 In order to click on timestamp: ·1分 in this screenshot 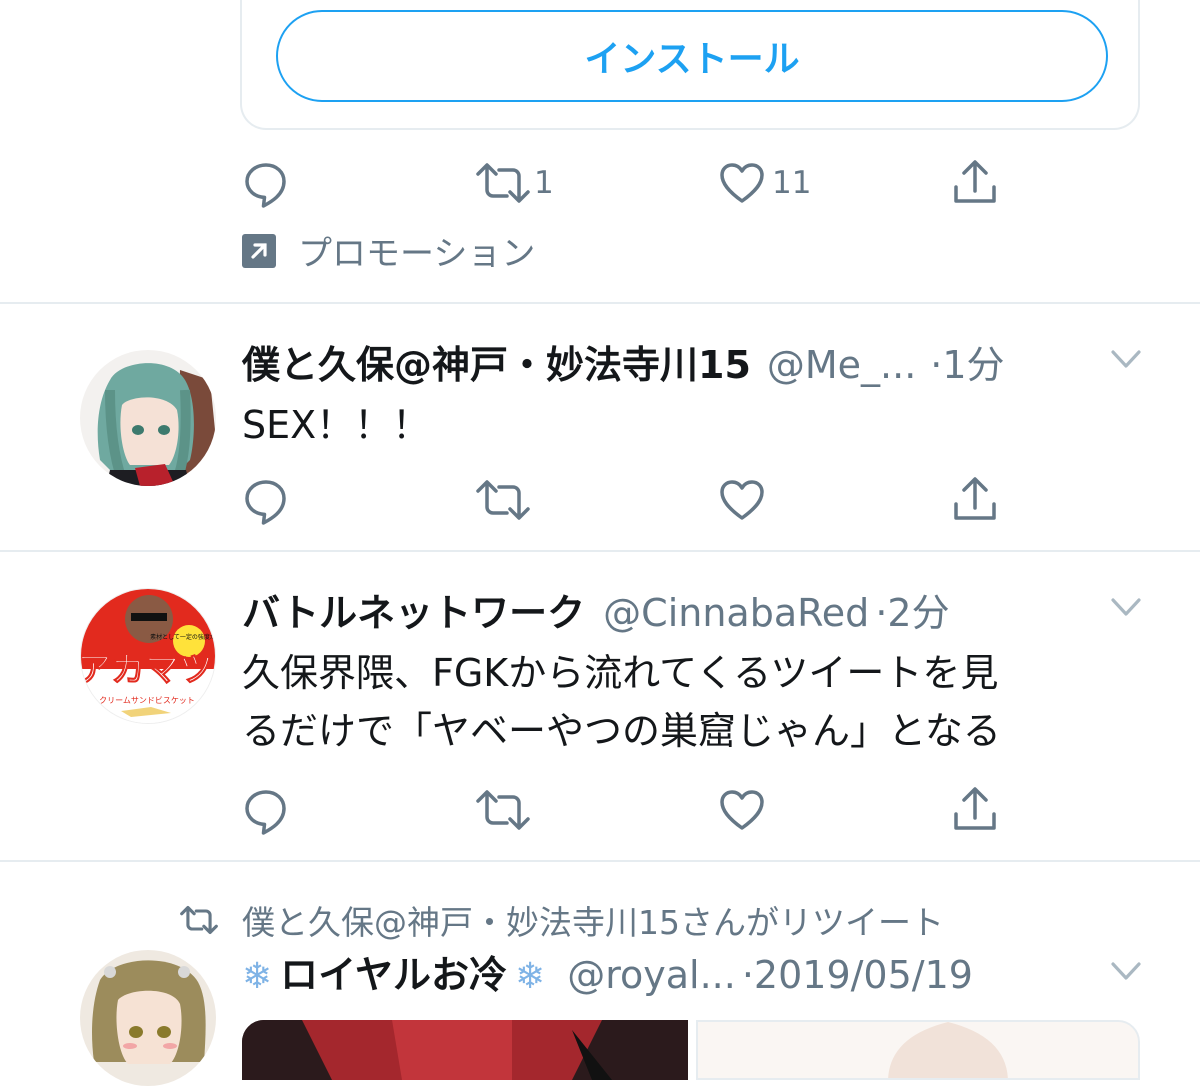, I will do `click(967, 361)`.